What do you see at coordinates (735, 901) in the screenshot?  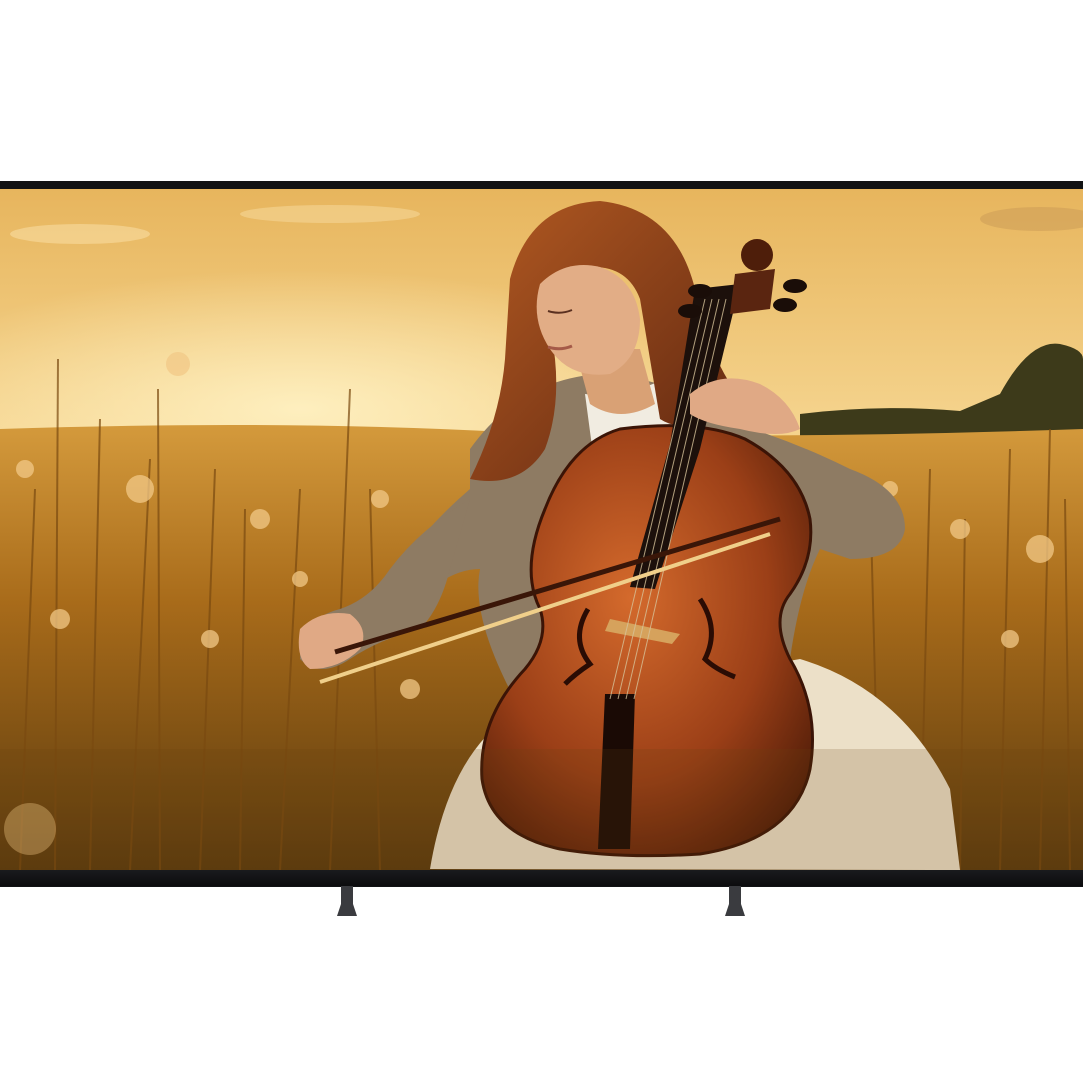 I see `tv-stand-right` at bounding box center [735, 901].